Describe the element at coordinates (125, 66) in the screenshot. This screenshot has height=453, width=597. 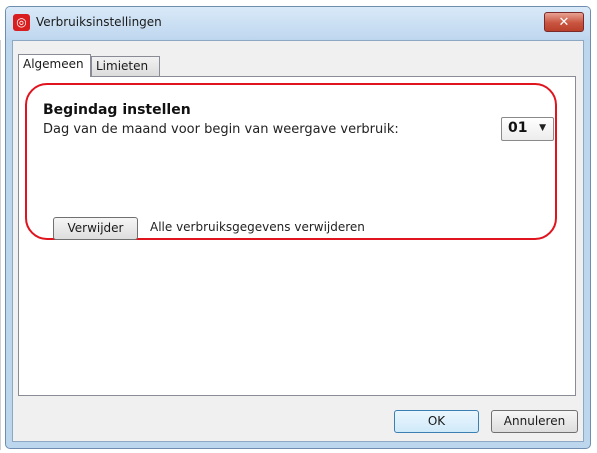
I see `tab-limieten: Limieten` at that location.